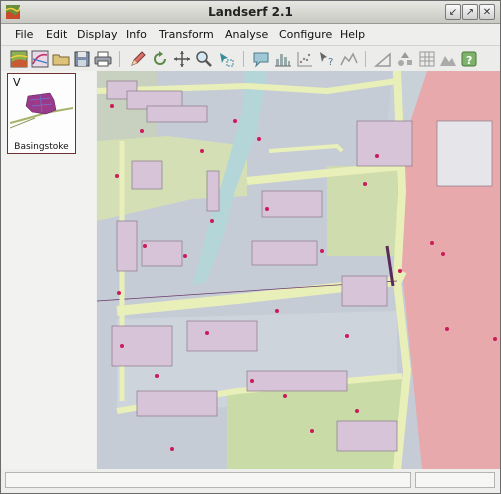 The width and height of the screenshot is (501, 494). What do you see at coordinates (182, 59) in the screenshot?
I see `pan-icon` at bounding box center [182, 59].